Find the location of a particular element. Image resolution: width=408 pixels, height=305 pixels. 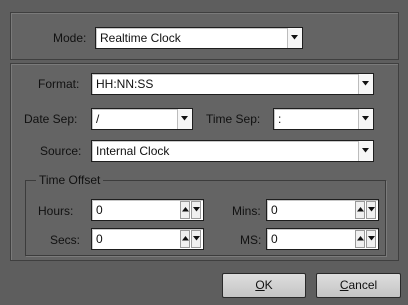

source-dropdown-button is located at coordinates (365, 151).